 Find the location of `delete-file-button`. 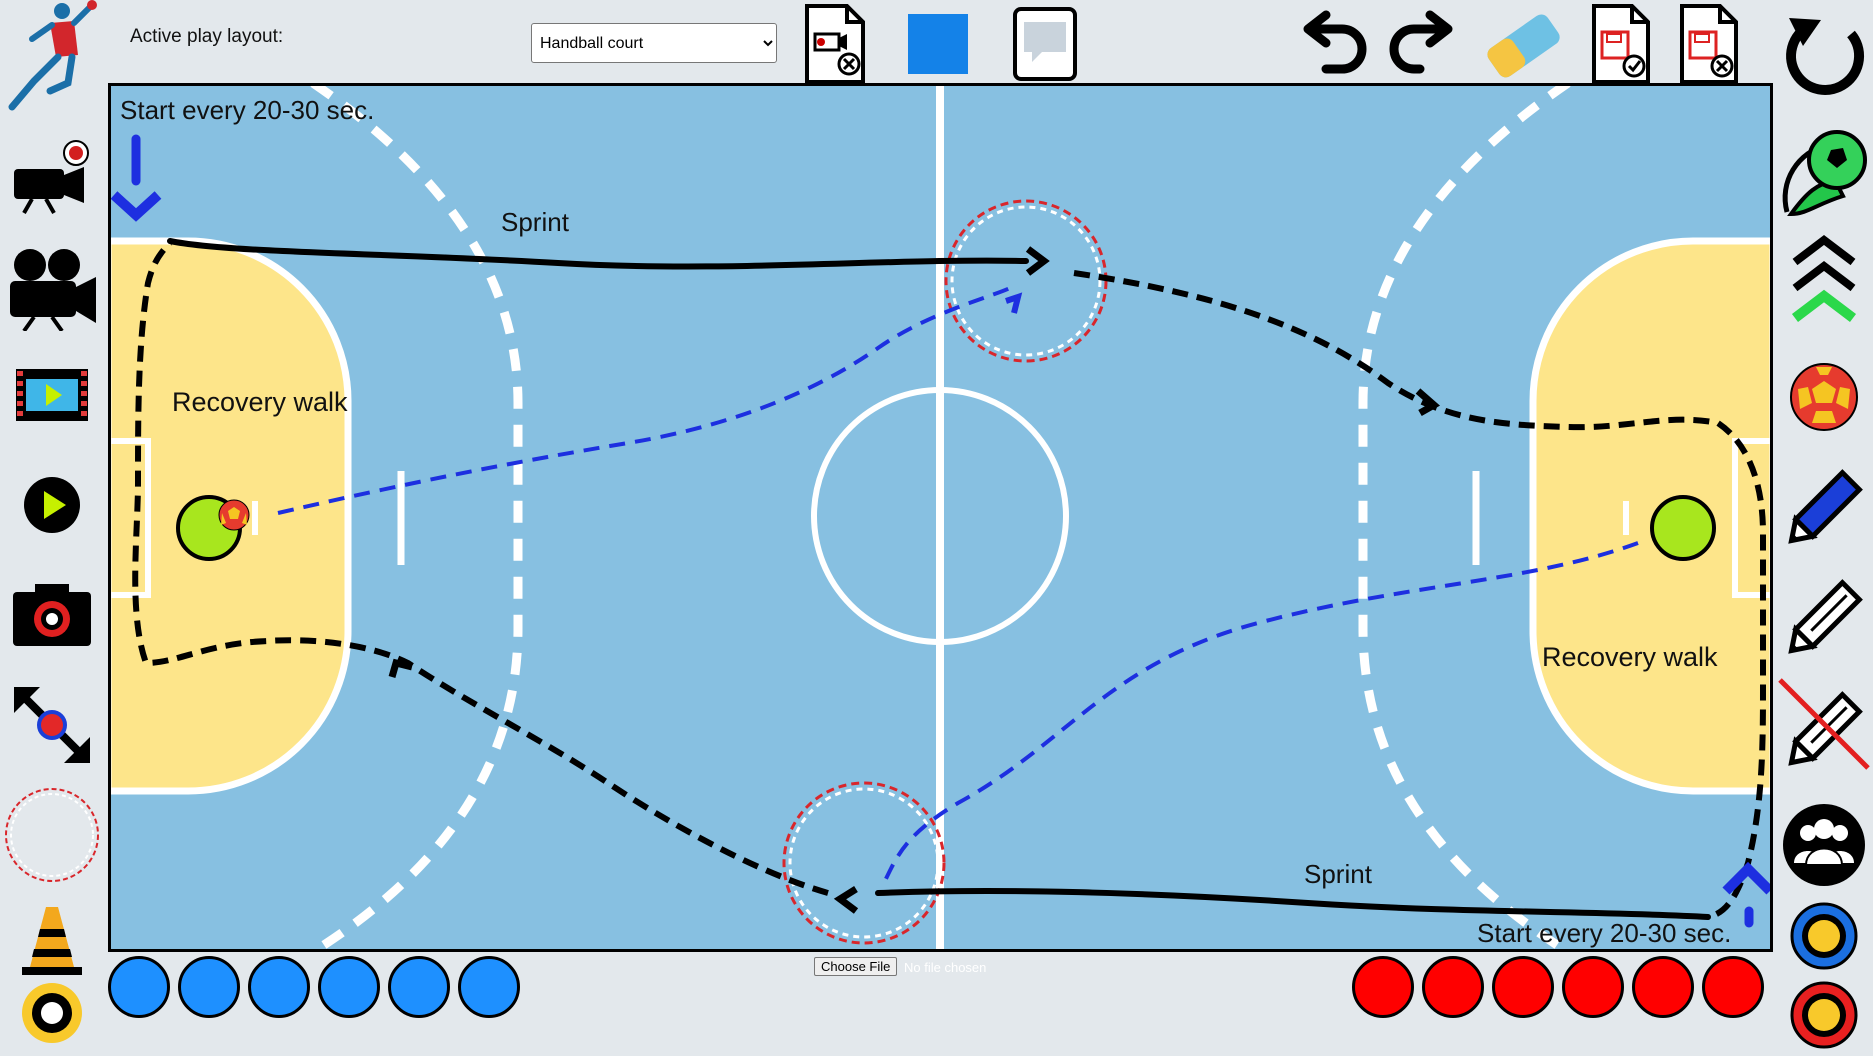

delete-file-button is located at coordinates (1709, 44).